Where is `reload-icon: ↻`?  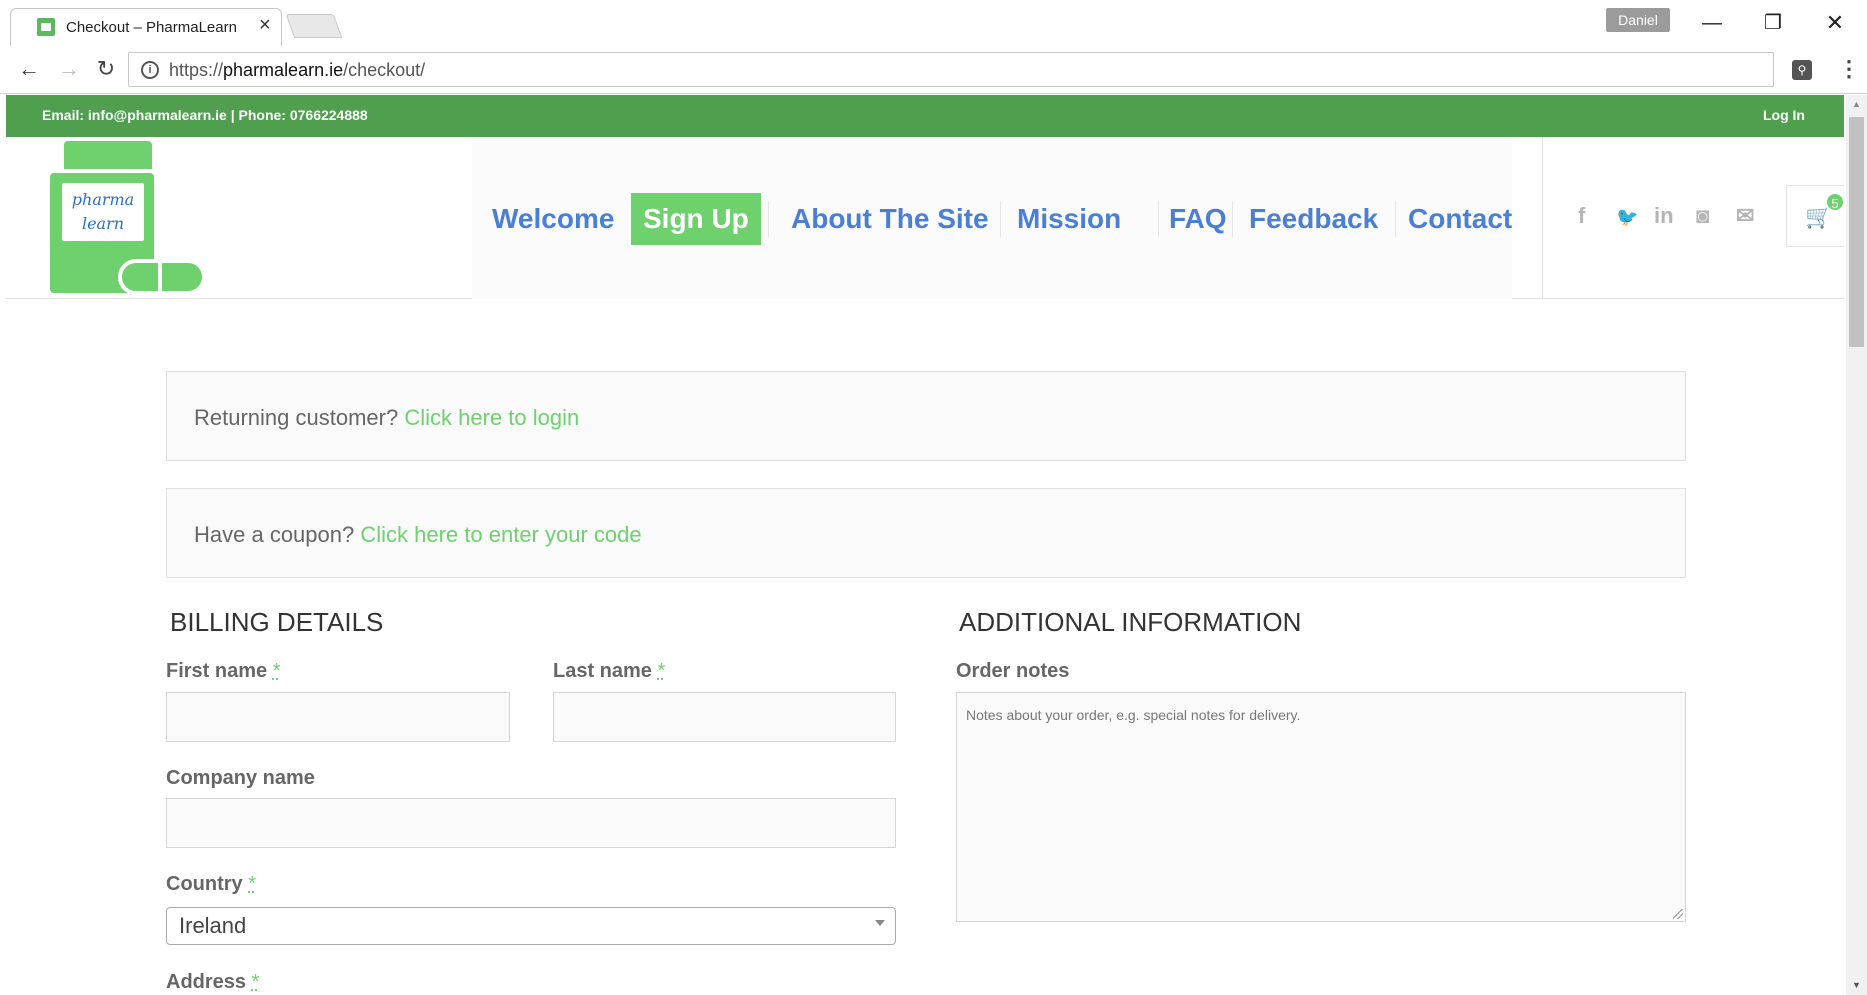 reload-icon: ↻ is located at coordinates (106, 69).